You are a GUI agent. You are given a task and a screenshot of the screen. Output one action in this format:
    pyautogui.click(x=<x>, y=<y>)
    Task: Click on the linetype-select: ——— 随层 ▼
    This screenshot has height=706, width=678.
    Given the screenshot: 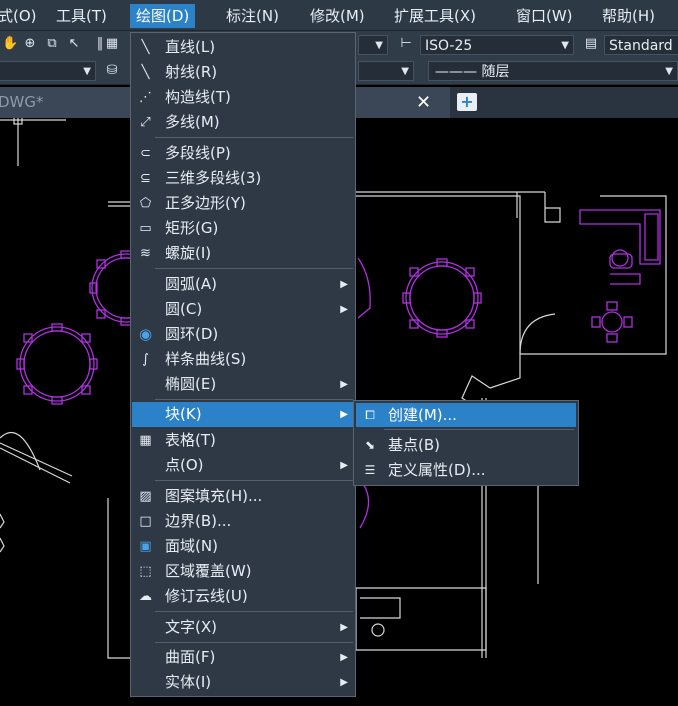 What is the action you would take?
    pyautogui.click(x=553, y=71)
    